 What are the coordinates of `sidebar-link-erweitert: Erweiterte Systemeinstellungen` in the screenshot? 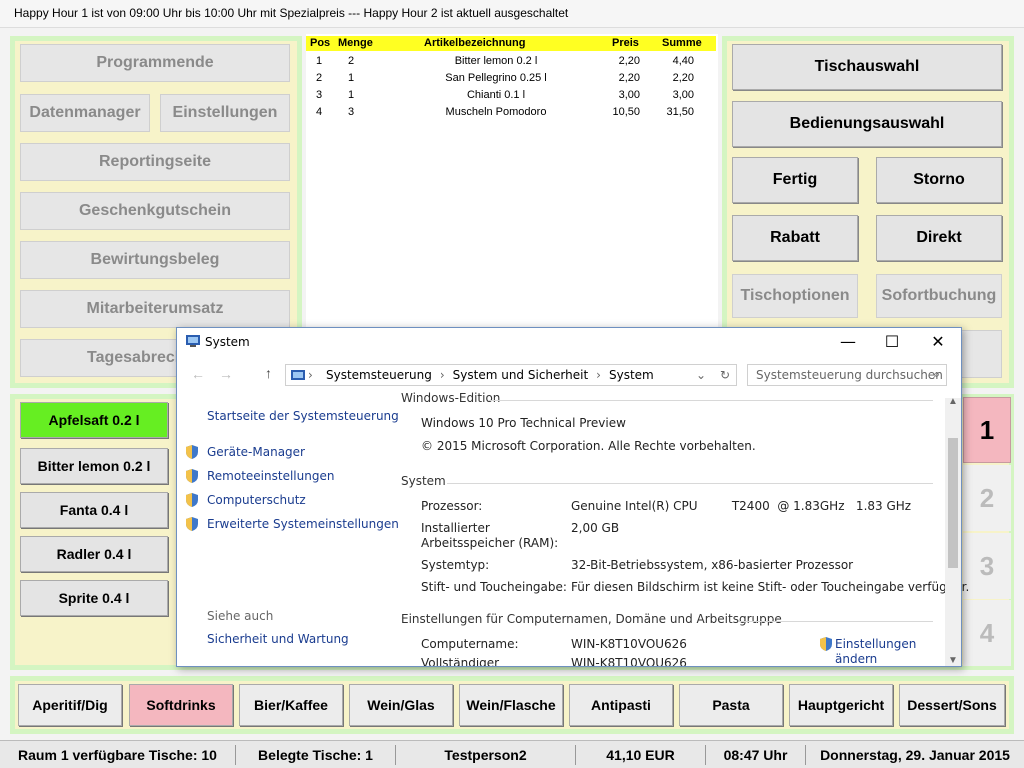 It's located at (303, 524).